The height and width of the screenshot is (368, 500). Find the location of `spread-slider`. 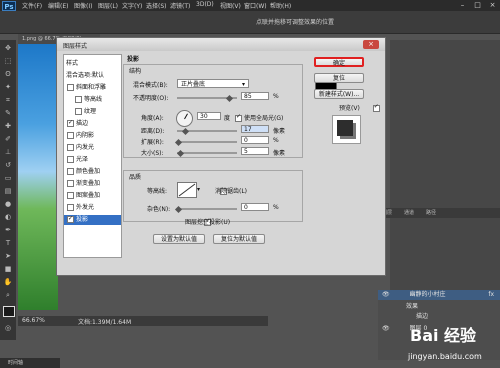

spread-slider is located at coordinates (207, 142).